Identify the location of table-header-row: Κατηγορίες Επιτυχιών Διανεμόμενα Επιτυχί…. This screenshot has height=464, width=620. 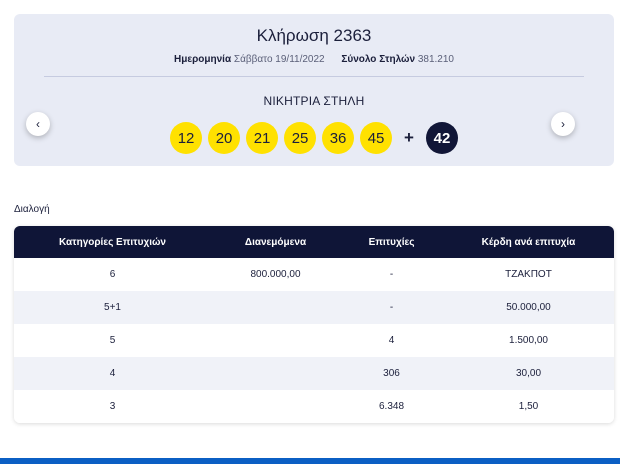
(314, 242).